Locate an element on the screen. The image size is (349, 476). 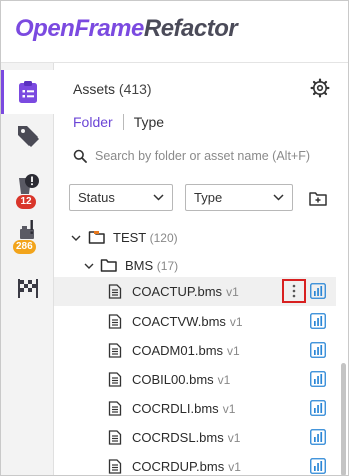
file-label: COACTUP.bms v1 is located at coordinates (185, 291).